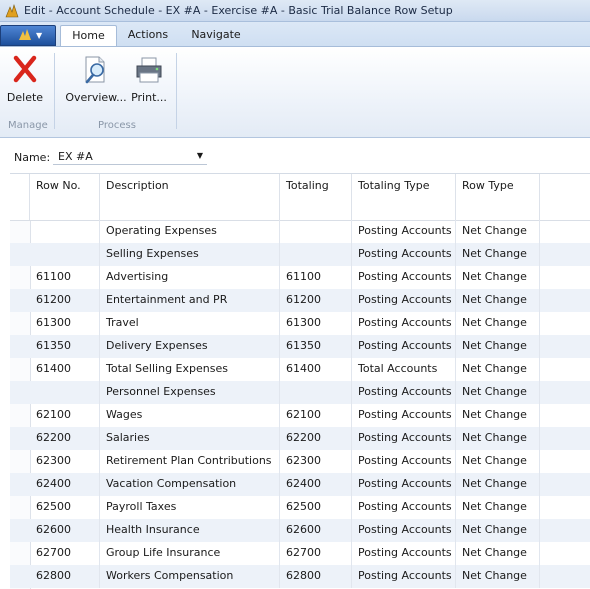 Image resolution: width=590 pixels, height=589 pixels. I want to click on cell-description: Selling Expenses, so click(190, 254).